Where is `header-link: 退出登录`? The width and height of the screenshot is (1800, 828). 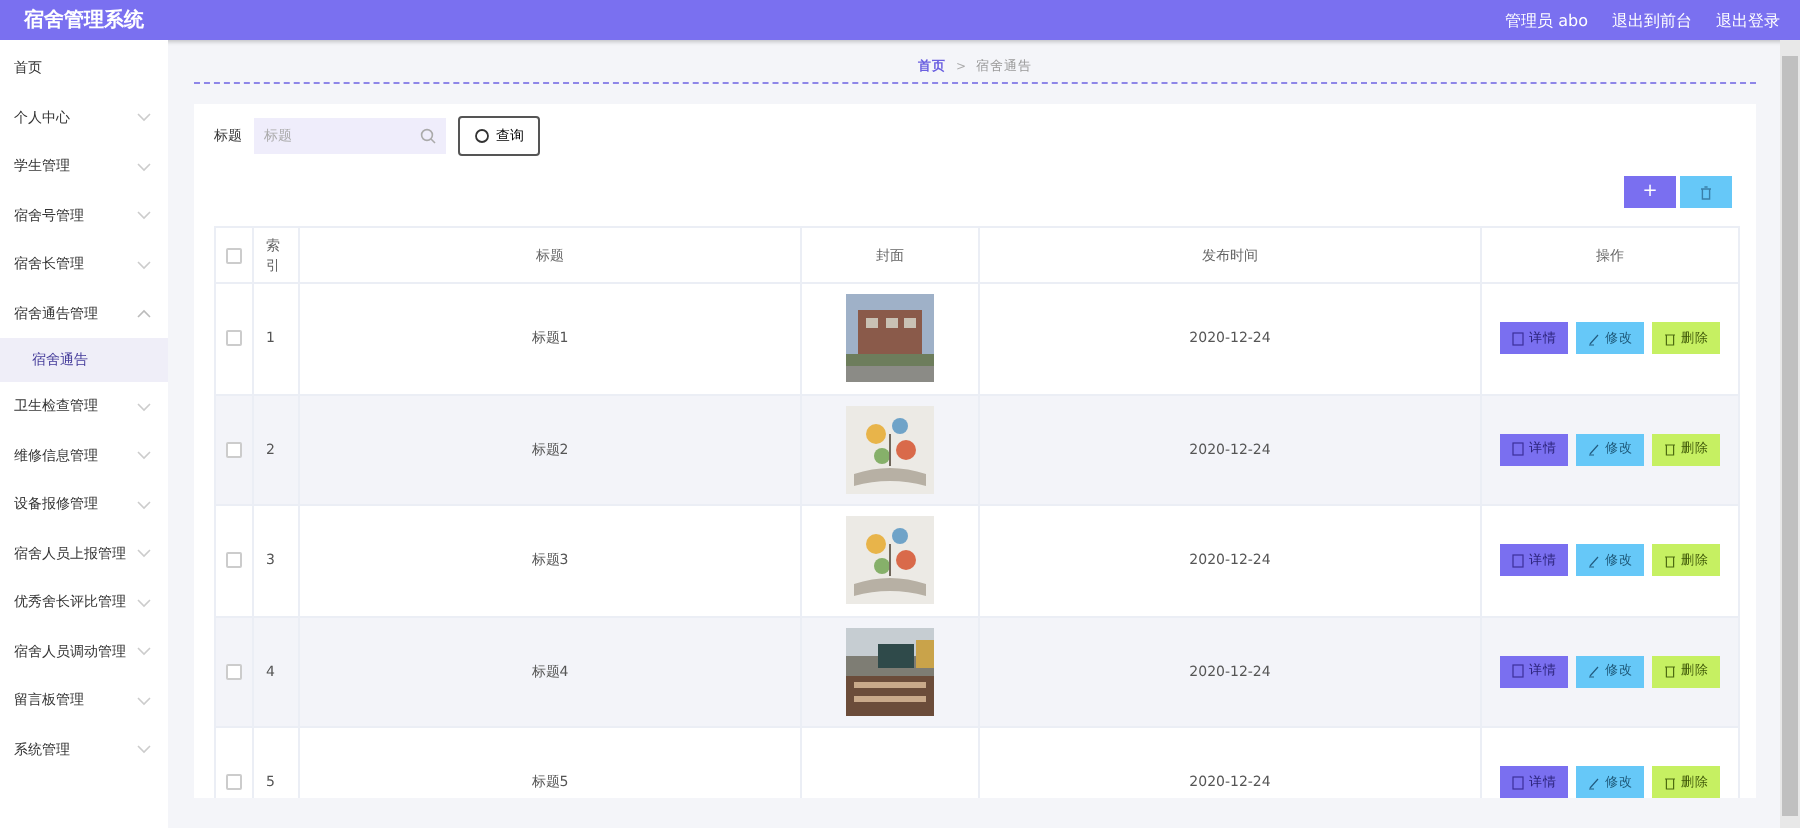 header-link: 退出登录 is located at coordinates (1748, 20).